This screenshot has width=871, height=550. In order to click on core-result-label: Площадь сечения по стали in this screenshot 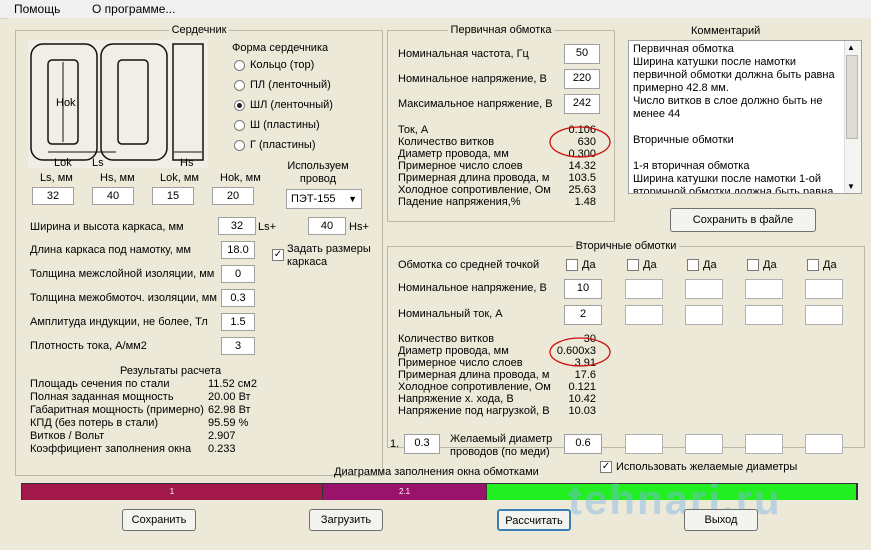, I will do `click(100, 384)`.